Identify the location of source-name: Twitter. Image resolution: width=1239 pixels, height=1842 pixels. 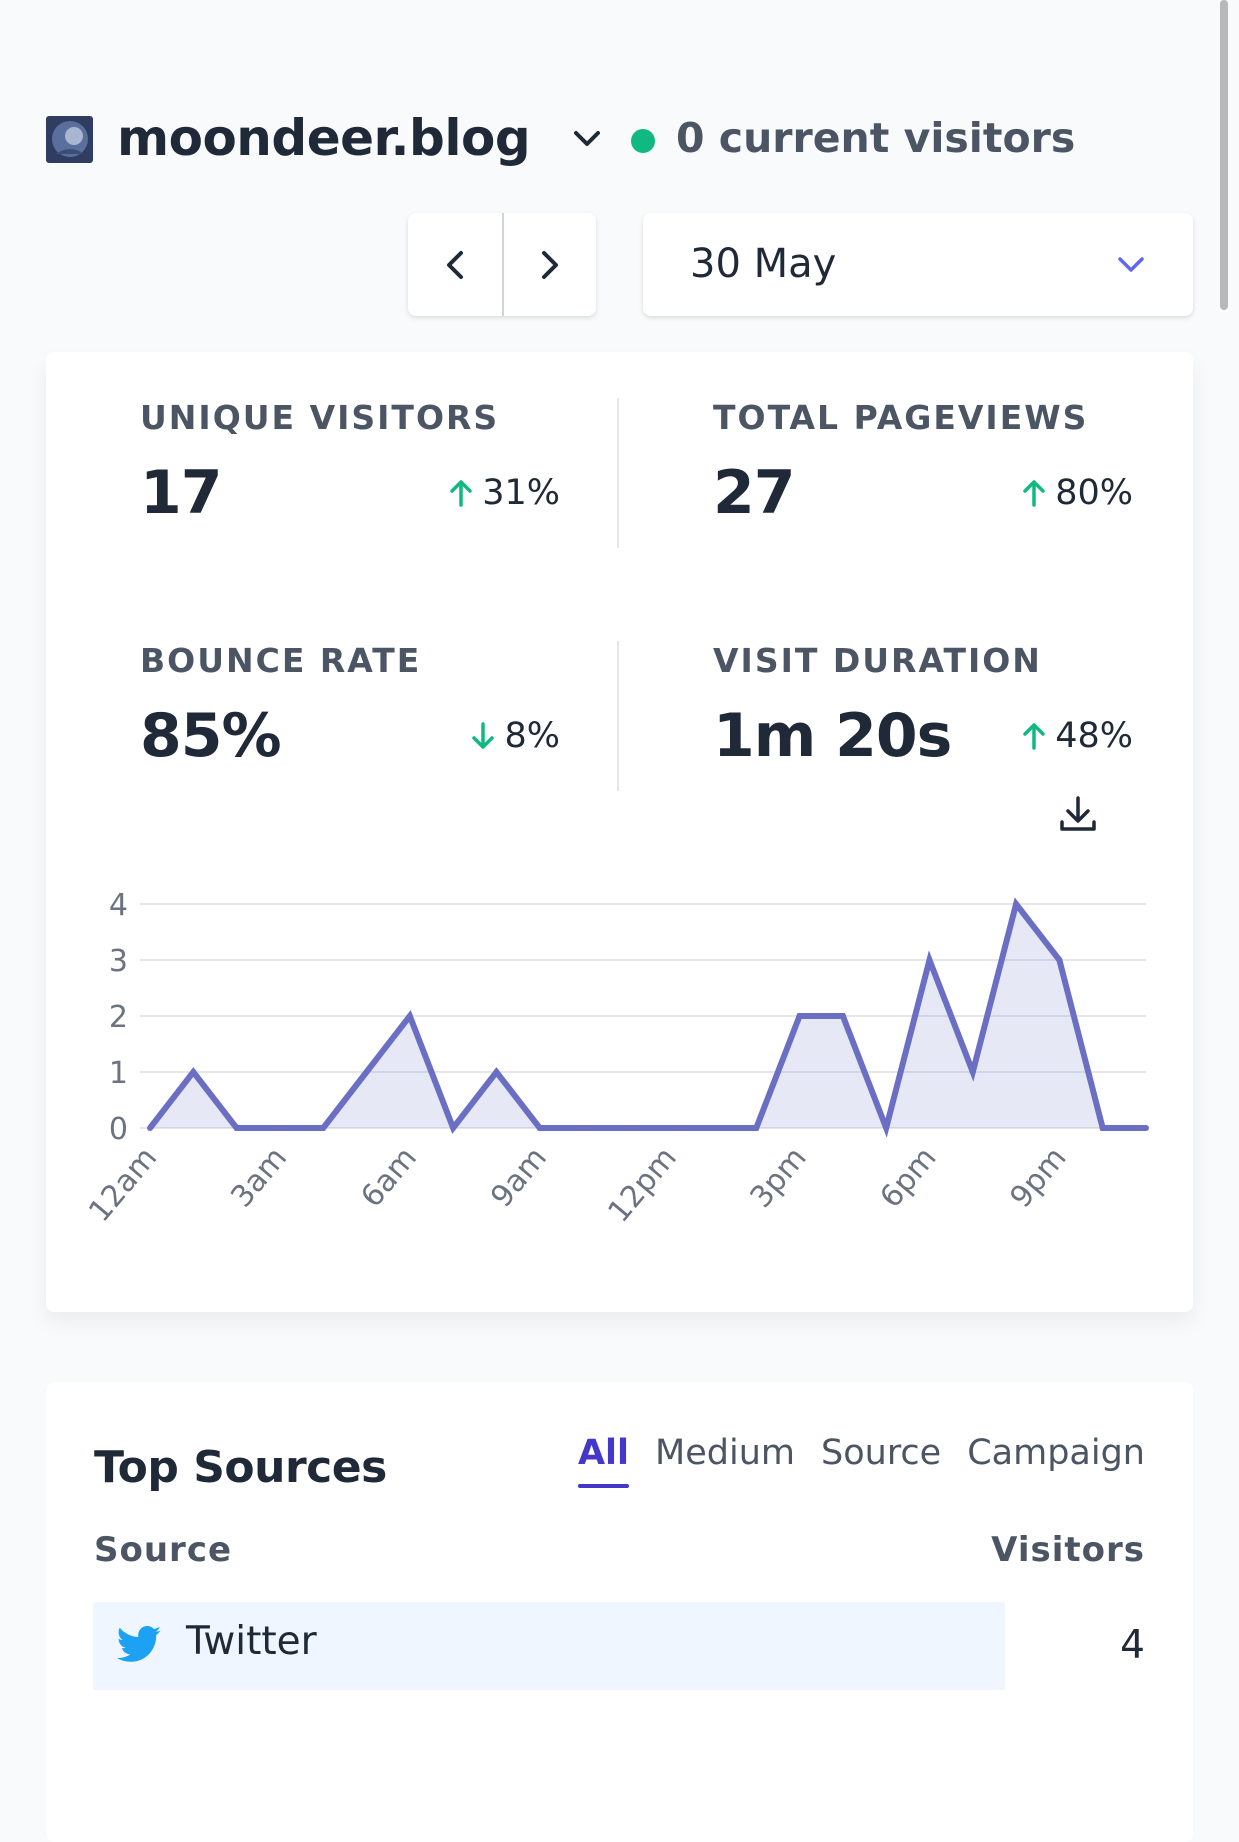
(251, 1642).